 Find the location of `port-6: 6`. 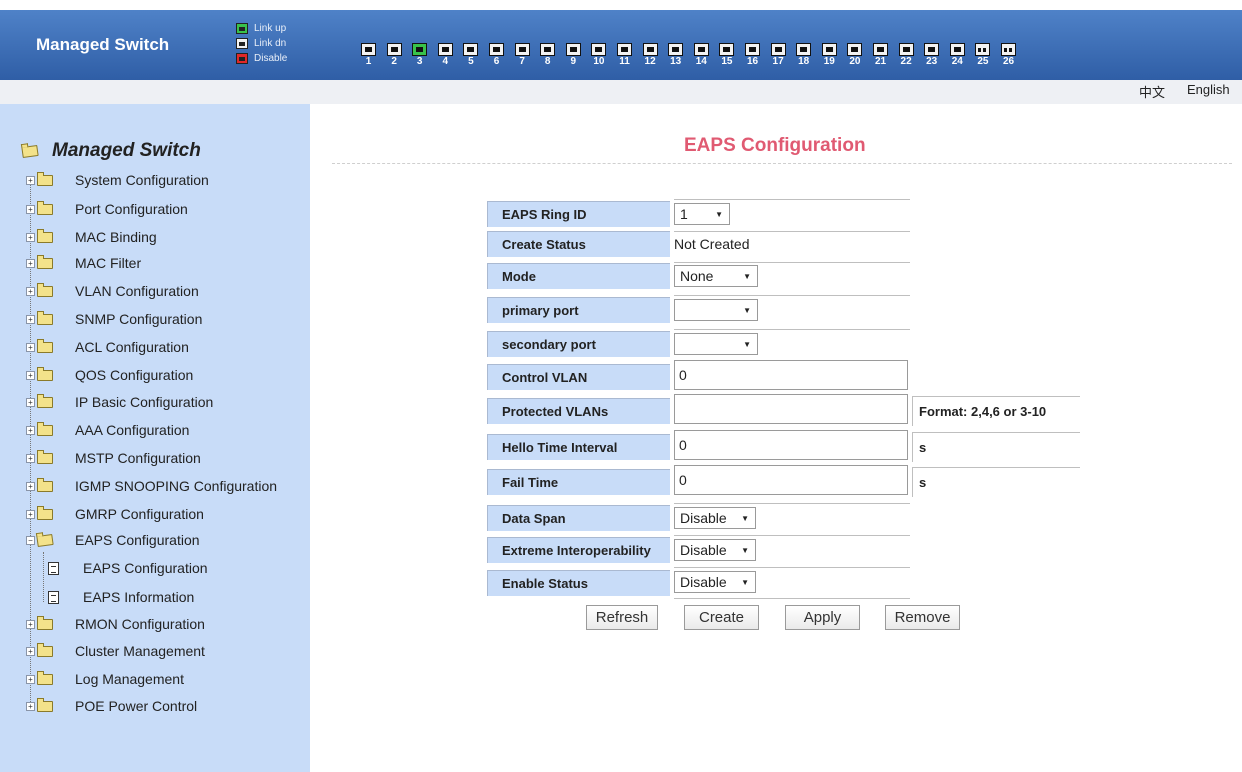

port-6: 6 is located at coordinates (496, 55).